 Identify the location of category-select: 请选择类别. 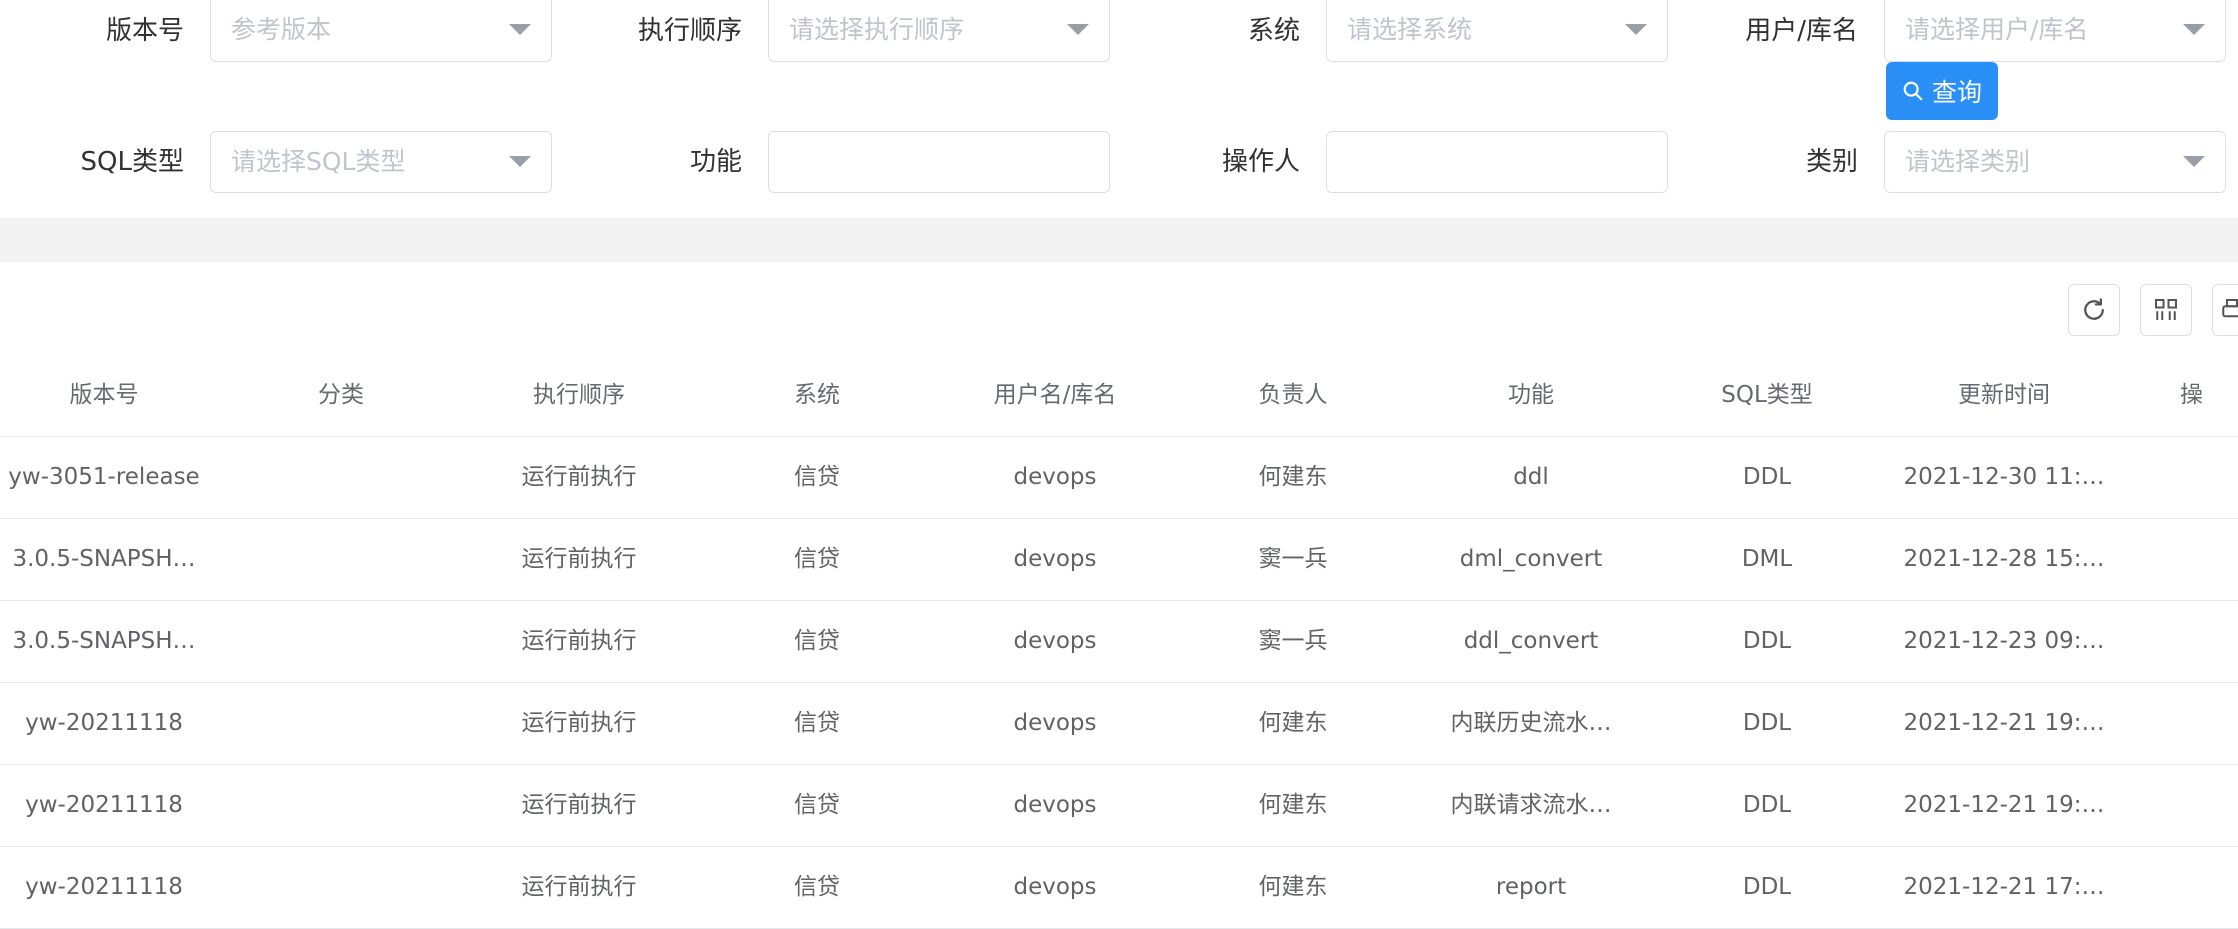
(2055, 162).